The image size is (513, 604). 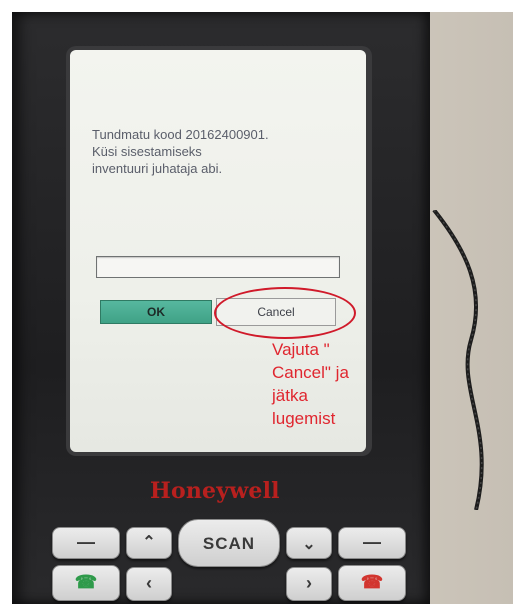 I want to click on end-key: ☎, so click(x=372, y=583).